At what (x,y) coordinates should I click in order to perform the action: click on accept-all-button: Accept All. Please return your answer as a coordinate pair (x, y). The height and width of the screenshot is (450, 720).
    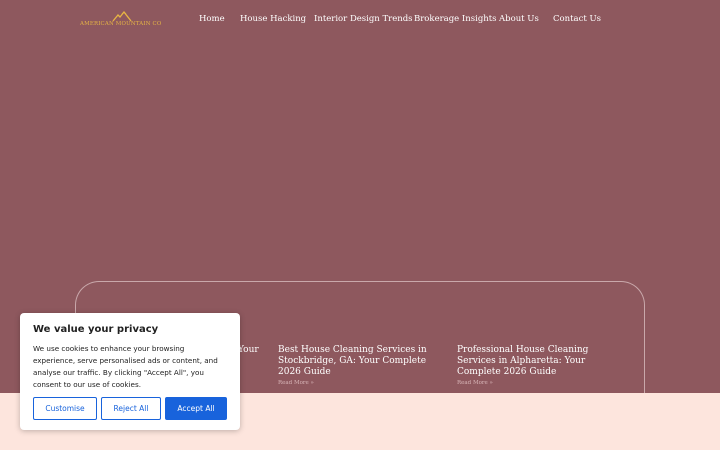
    Looking at the image, I should click on (196, 408).